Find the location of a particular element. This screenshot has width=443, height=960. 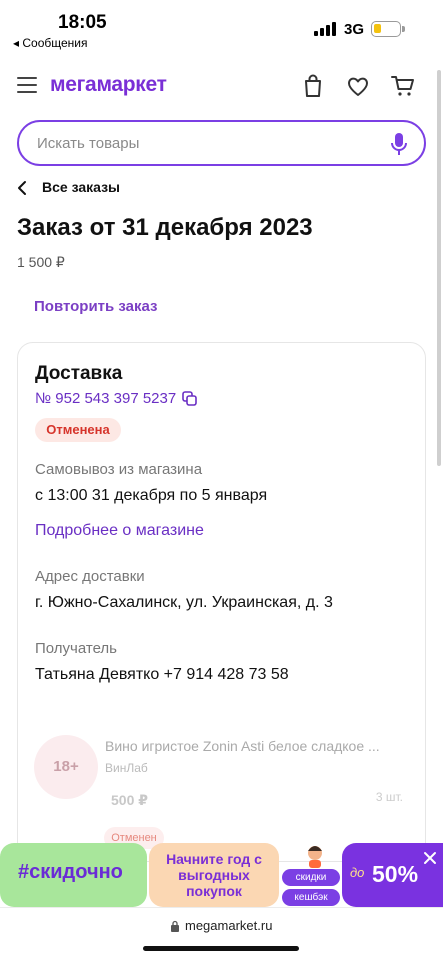

promo-illustration: скидки кешбэк is located at coordinates (312, 875).